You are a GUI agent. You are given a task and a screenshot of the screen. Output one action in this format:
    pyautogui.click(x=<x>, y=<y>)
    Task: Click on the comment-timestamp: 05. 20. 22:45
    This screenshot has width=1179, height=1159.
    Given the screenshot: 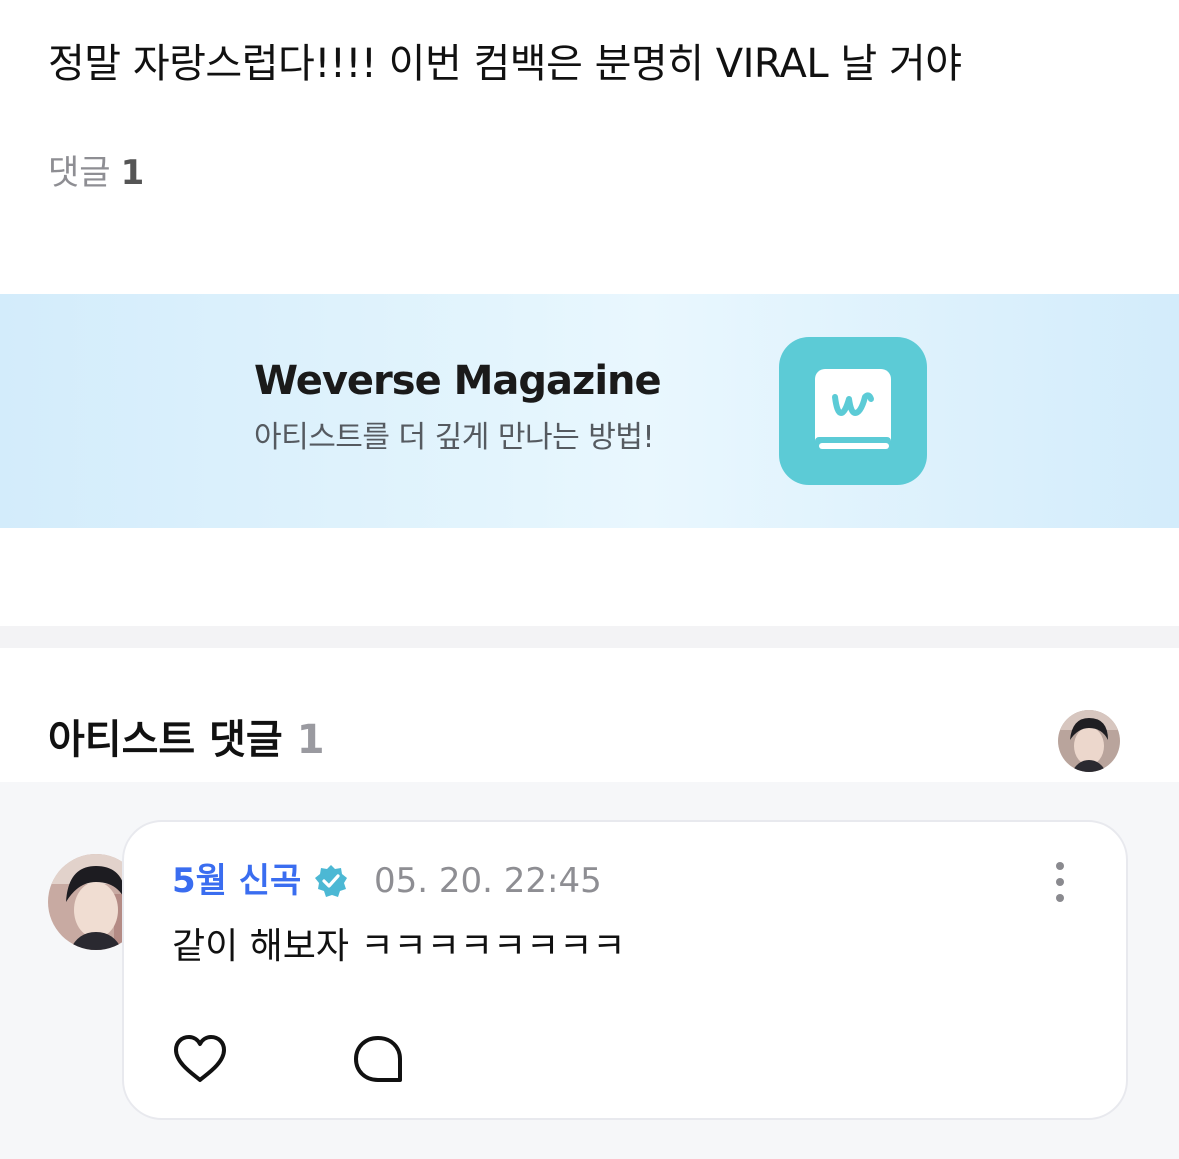 What is the action you would take?
    pyautogui.click(x=488, y=881)
    